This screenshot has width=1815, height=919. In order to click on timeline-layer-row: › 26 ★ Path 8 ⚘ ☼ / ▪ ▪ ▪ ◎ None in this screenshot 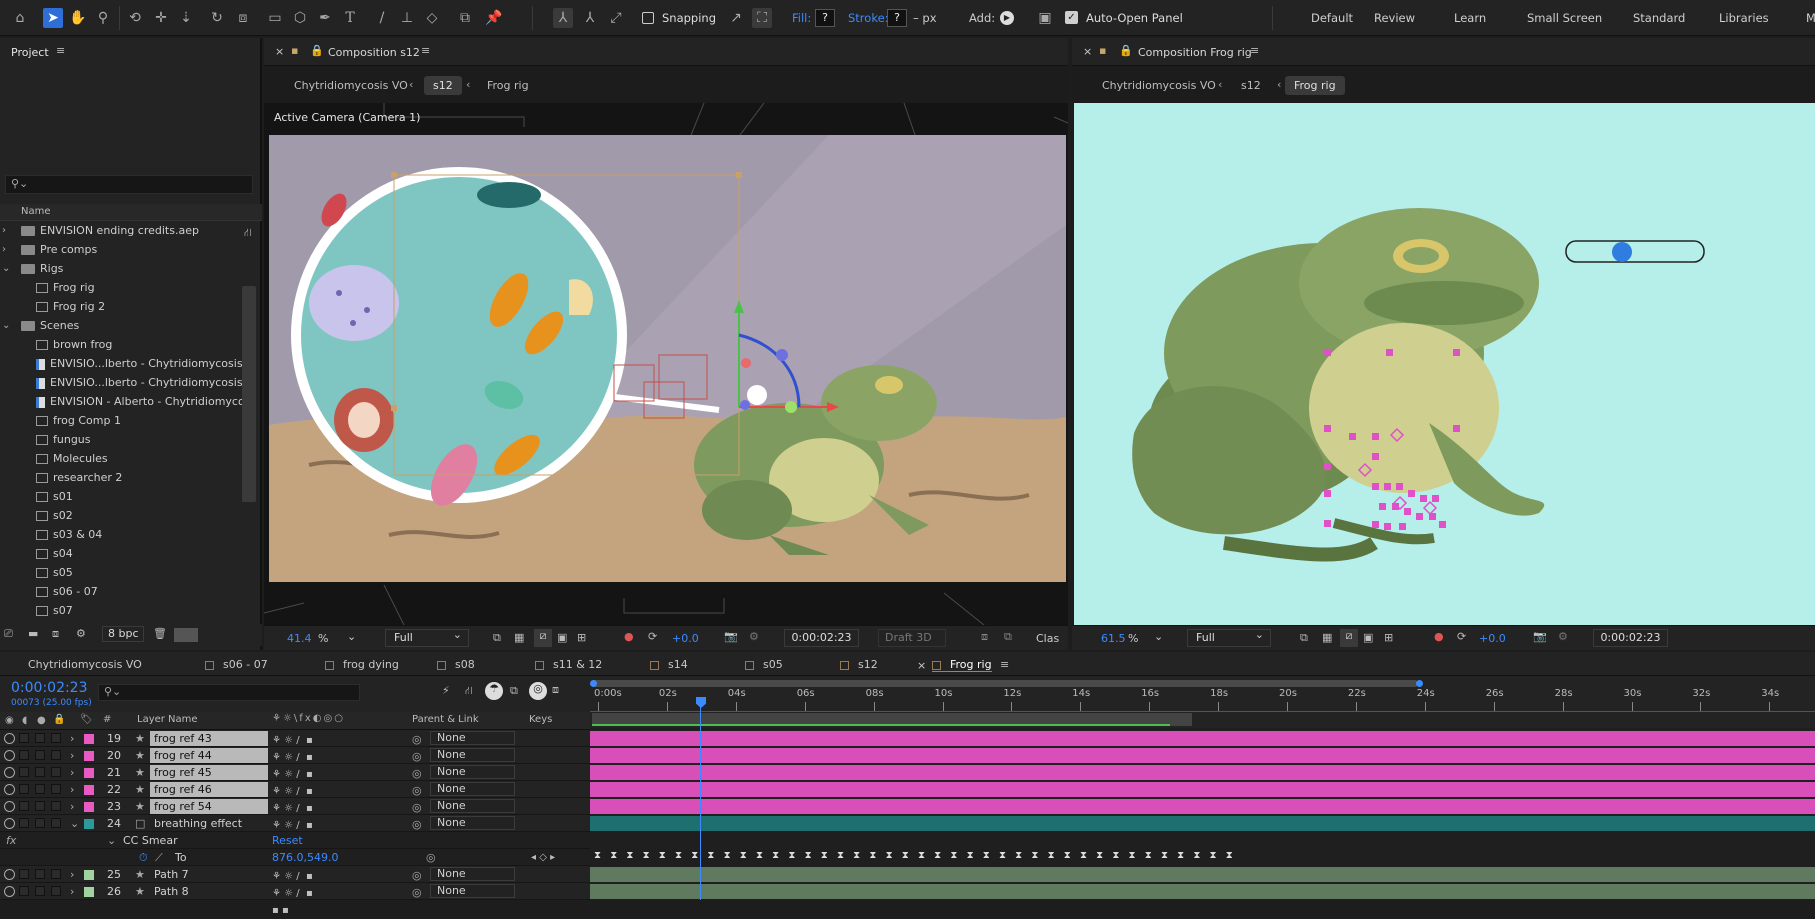, I will do `click(295, 899)`.